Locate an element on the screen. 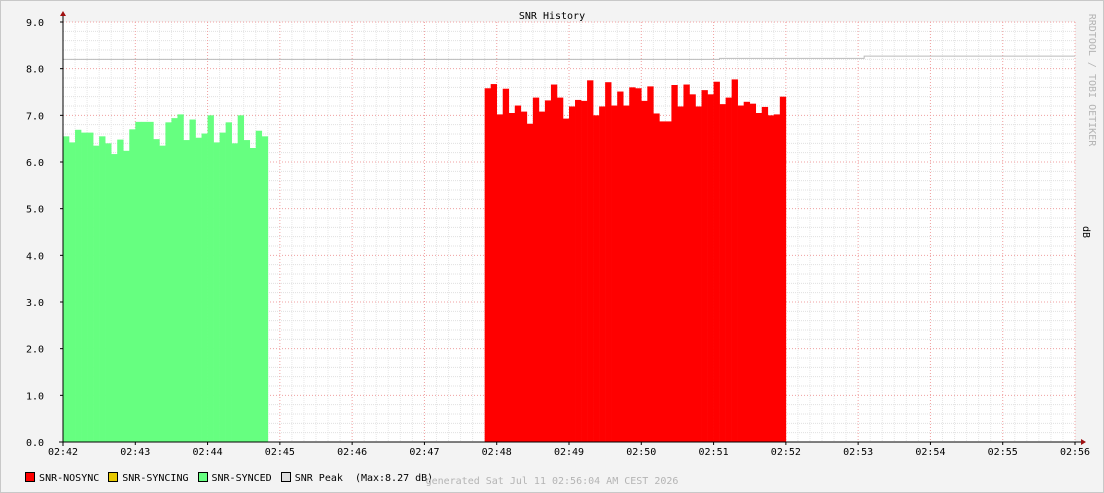 The image size is (1104, 493). y-tick-label: 1.0 is located at coordinates (35, 396).